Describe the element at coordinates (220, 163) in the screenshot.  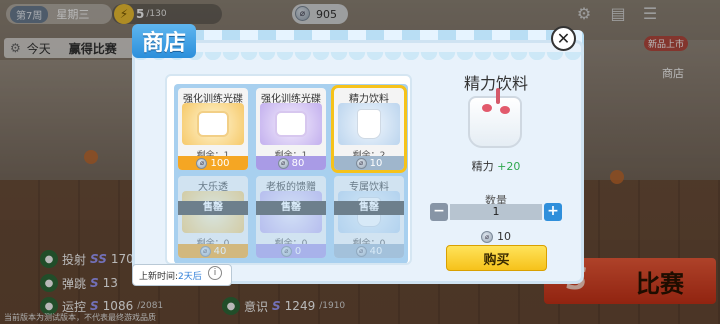
I see `price-value: 100` at that location.